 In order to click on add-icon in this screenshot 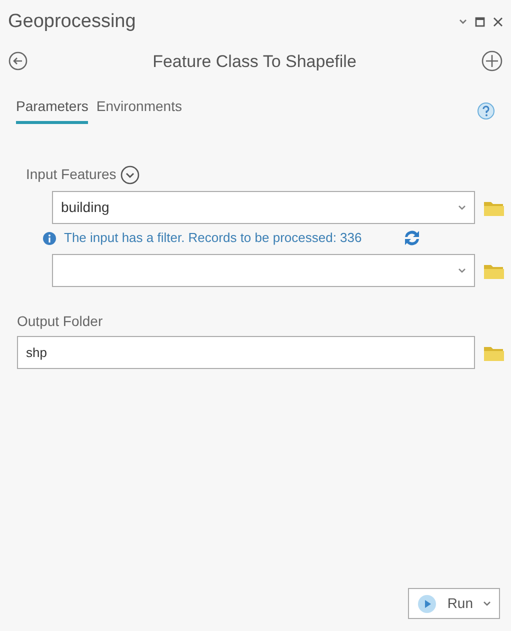, I will do `click(492, 61)`.